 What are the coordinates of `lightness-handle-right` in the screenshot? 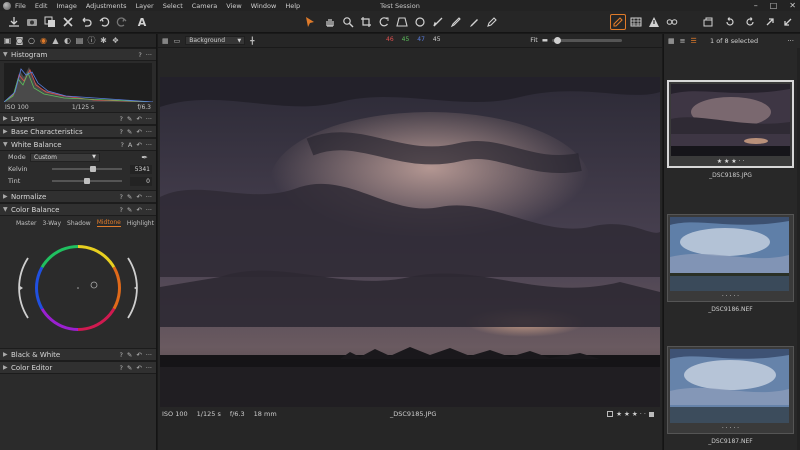 It's located at (135, 288).